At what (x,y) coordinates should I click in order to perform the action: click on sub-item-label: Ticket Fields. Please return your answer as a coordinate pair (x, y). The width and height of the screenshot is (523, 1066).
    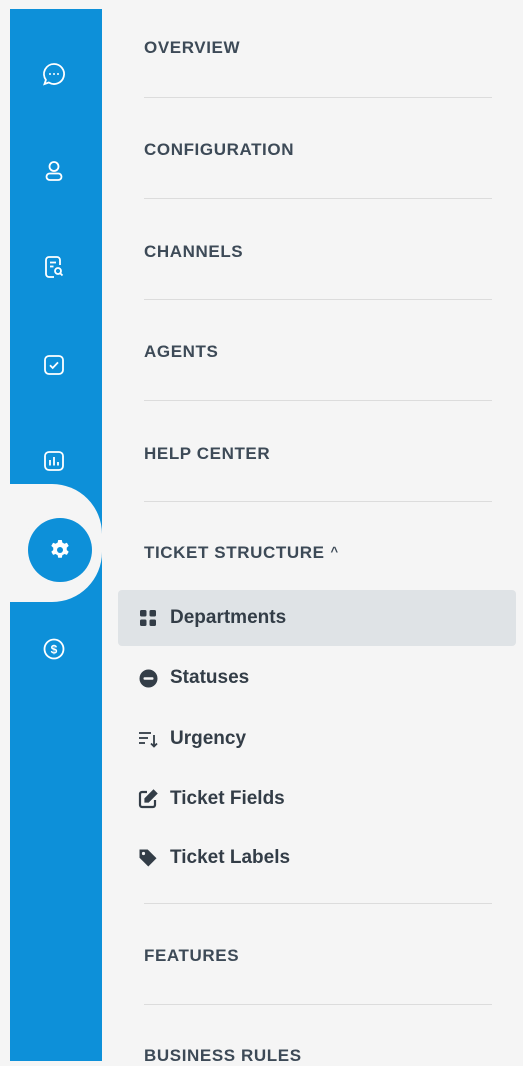
    Looking at the image, I should click on (227, 798).